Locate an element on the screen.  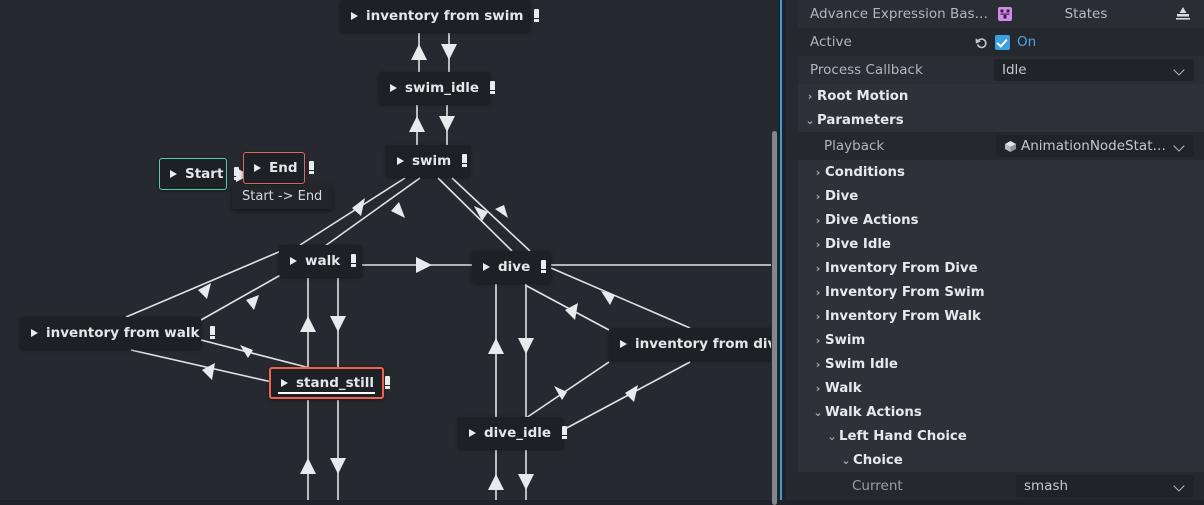
parameter-category-walk: Walk is located at coordinates (1001, 388).